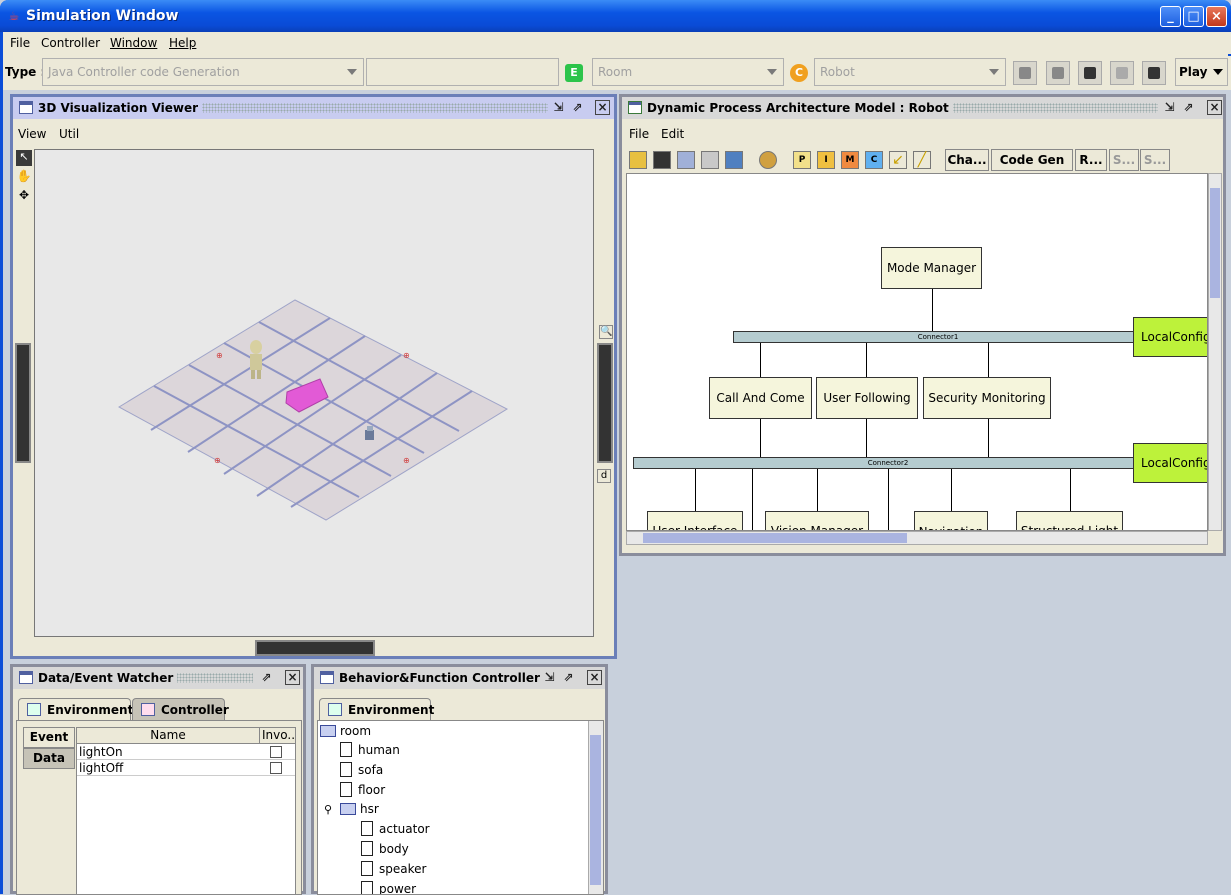  Describe the element at coordinates (987, 398) in the screenshot. I see `security-monitoring-node: Security Monitoring` at that location.